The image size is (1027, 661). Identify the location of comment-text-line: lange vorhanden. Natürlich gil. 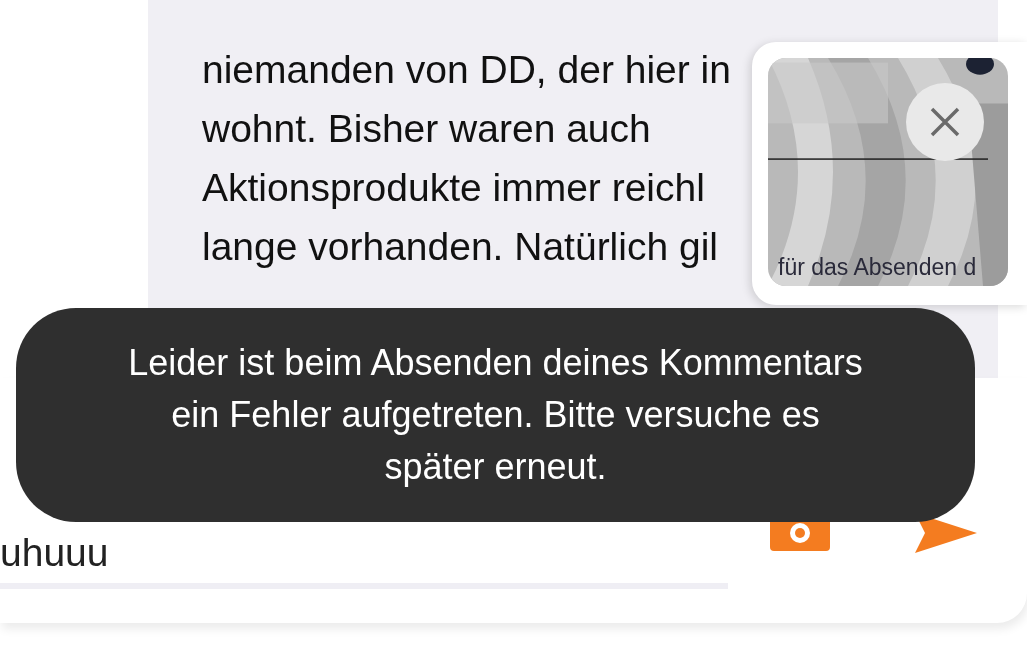
(460, 247).